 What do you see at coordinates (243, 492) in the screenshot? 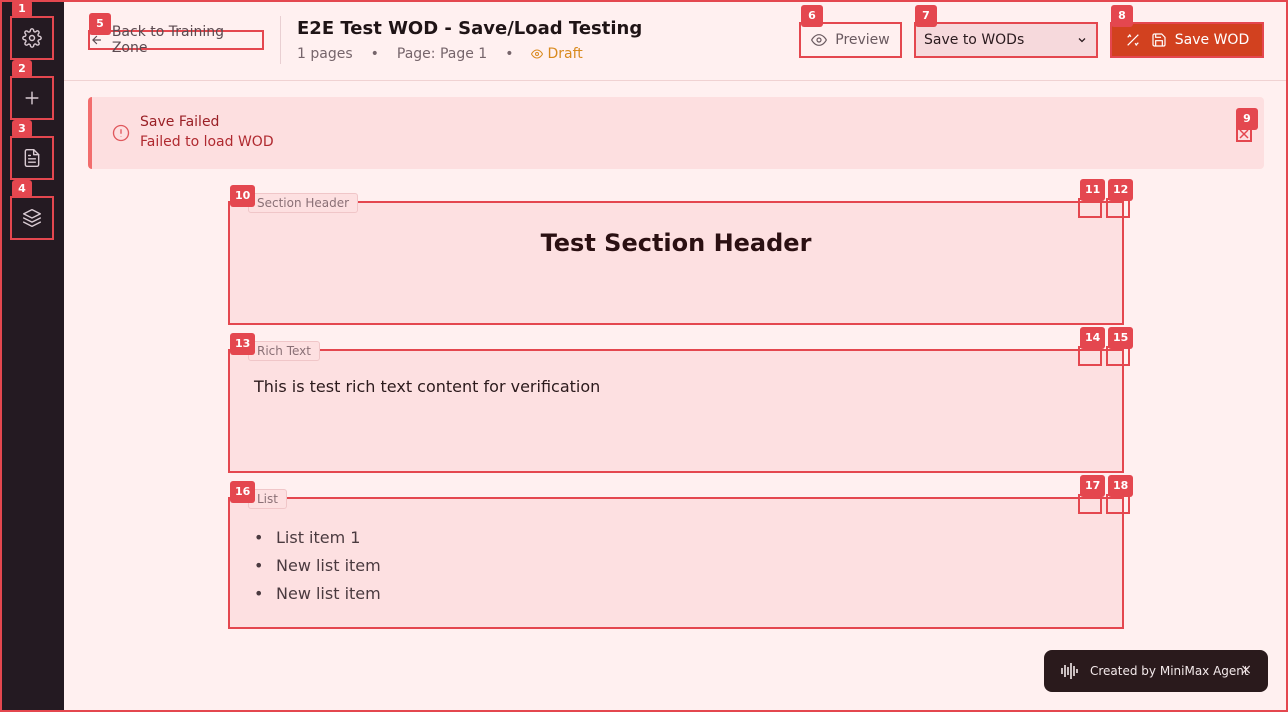
I see `annotation-badge: 16` at bounding box center [243, 492].